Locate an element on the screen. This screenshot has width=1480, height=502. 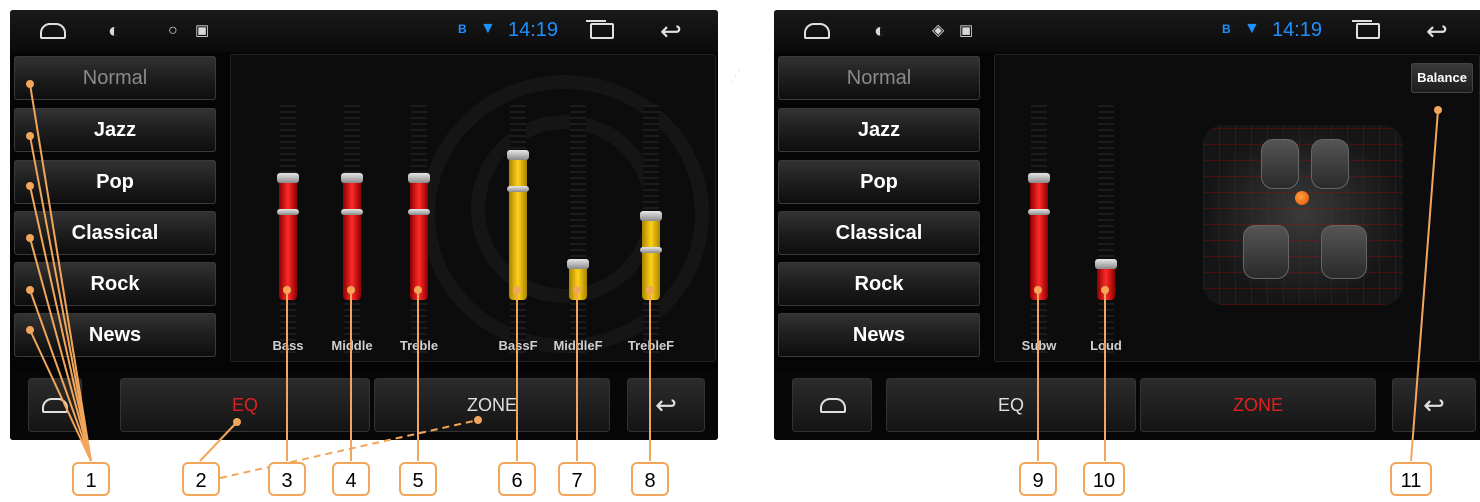
slider-knob-treble is located at coordinates (419, 178).